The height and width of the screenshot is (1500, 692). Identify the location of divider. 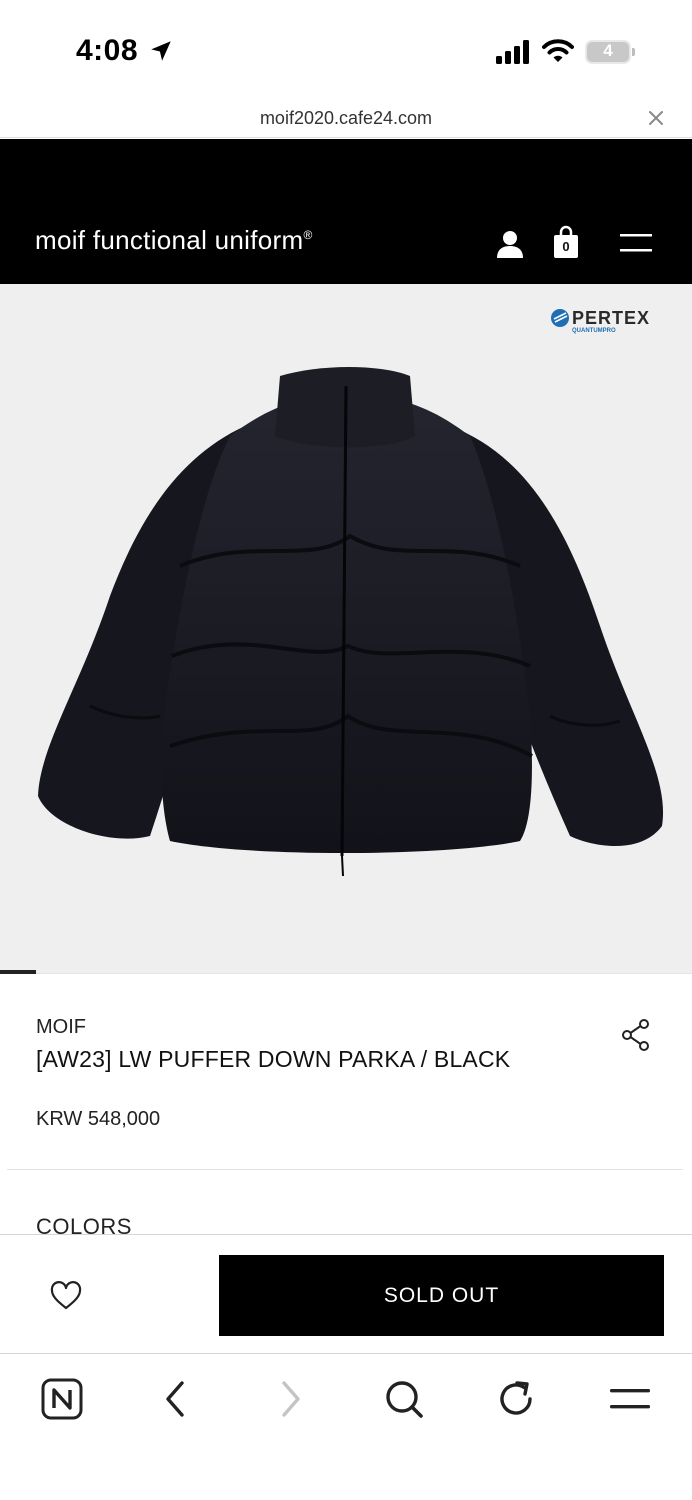
(345, 1169).